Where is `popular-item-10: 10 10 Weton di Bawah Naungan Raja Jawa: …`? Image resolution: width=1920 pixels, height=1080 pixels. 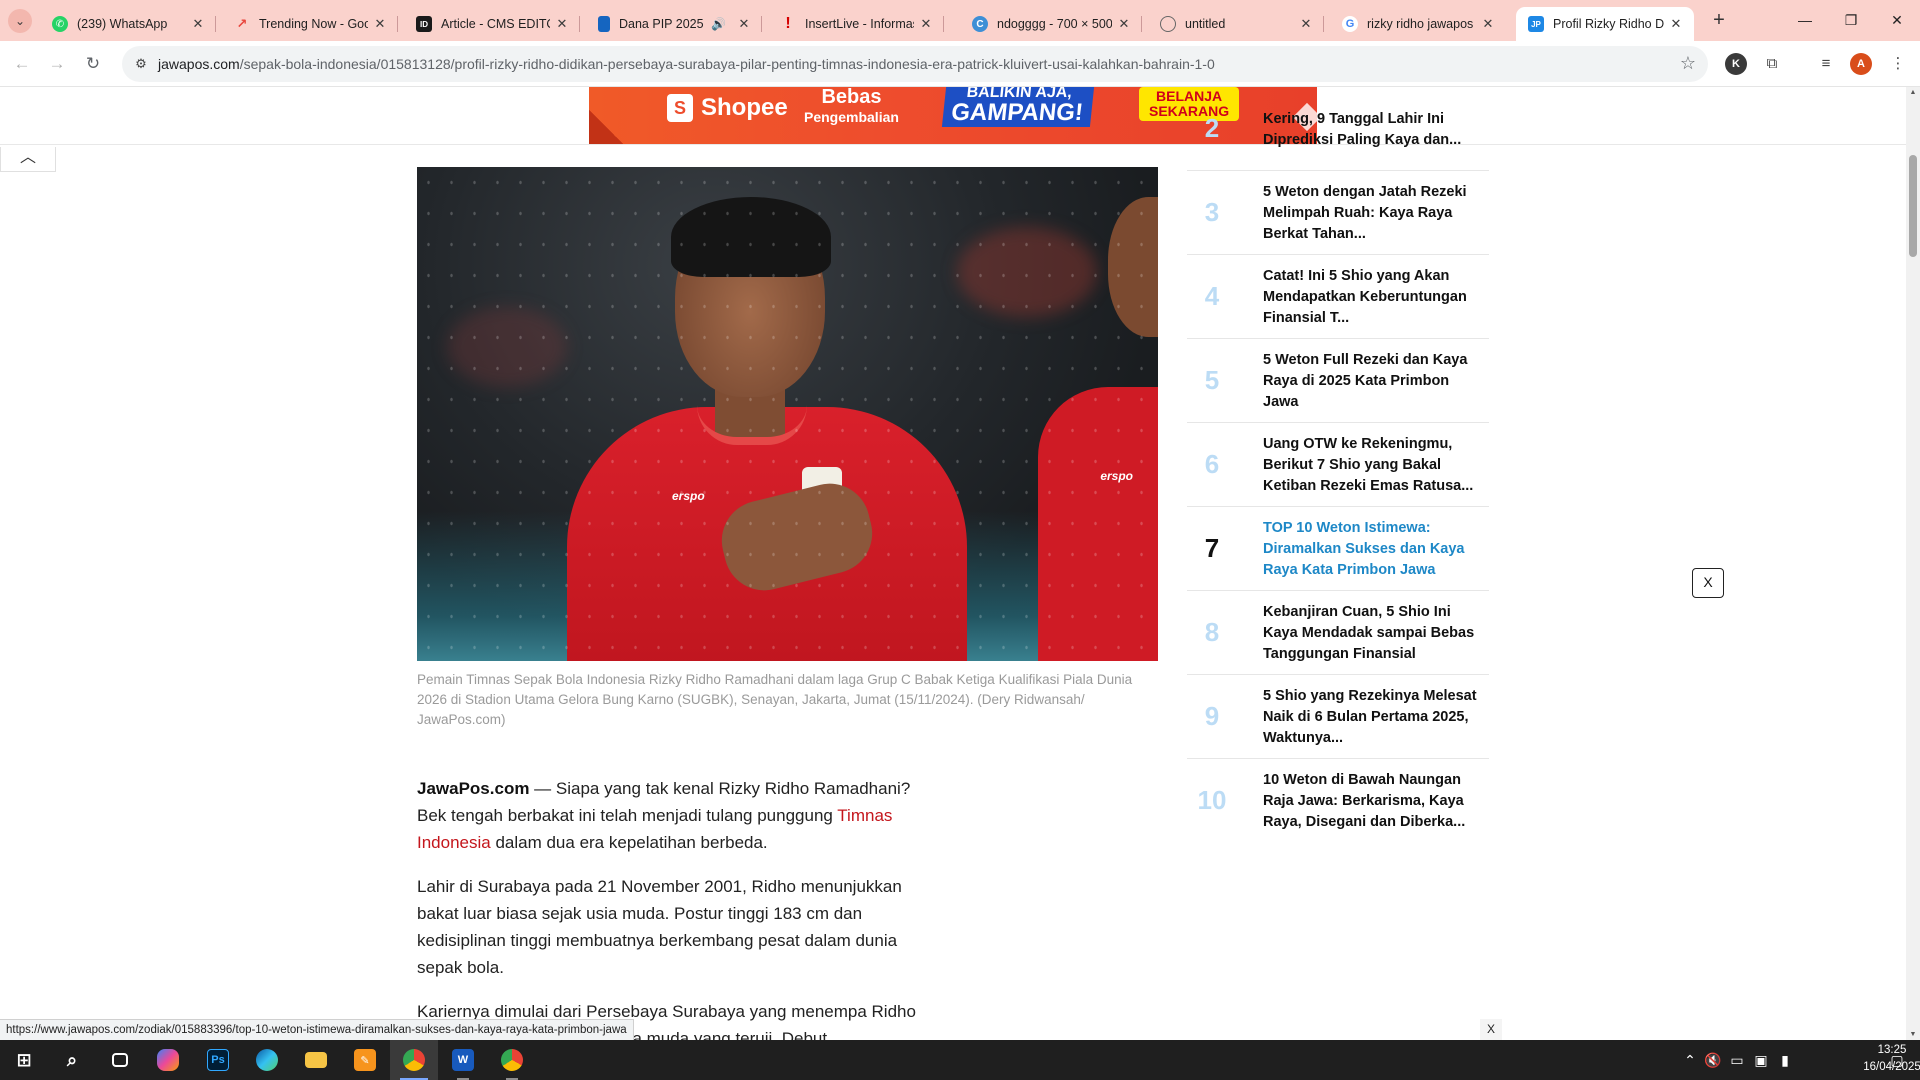 popular-item-10: 10 10 Weton di Bawah Naungan Raja Jawa: … is located at coordinates (1338, 801).